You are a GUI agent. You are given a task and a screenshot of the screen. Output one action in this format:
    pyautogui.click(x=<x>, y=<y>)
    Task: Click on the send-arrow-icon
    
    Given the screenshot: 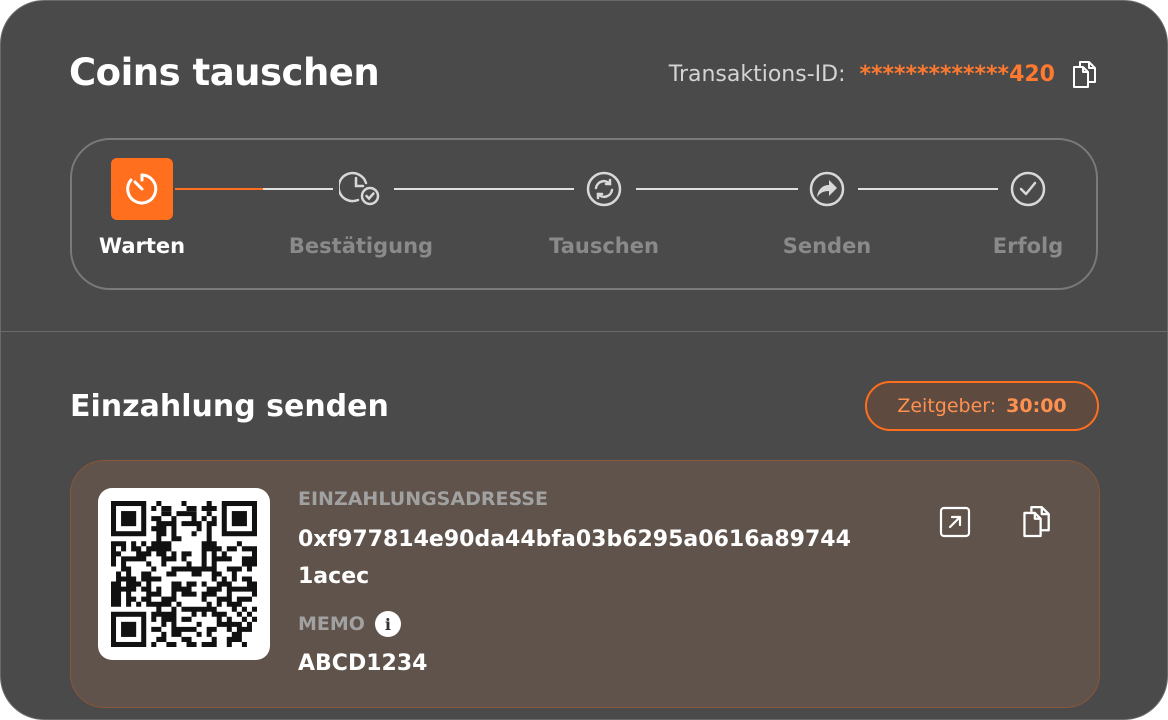 What is the action you would take?
    pyautogui.click(x=827, y=189)
    